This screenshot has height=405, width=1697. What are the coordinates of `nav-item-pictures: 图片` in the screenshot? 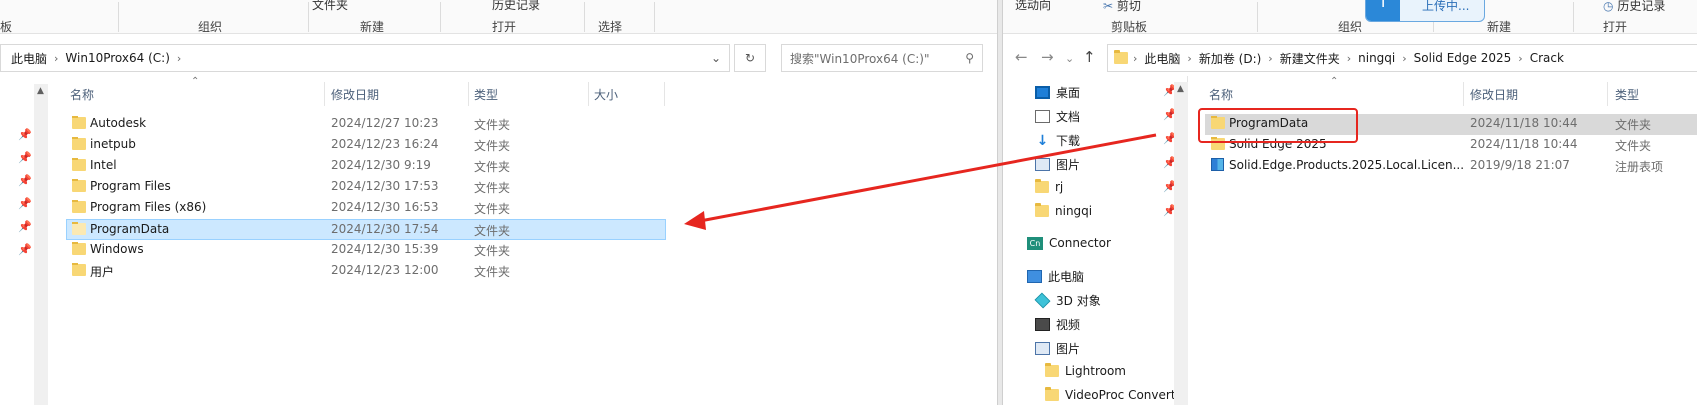 It's located at (1057, 164).